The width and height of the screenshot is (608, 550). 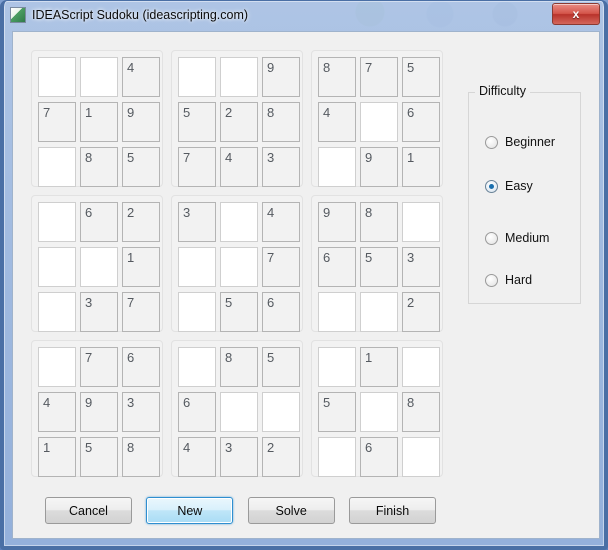 I want to click on dialog-button-bar: Cancel New Solve Finish, so click(x=240, y=510).